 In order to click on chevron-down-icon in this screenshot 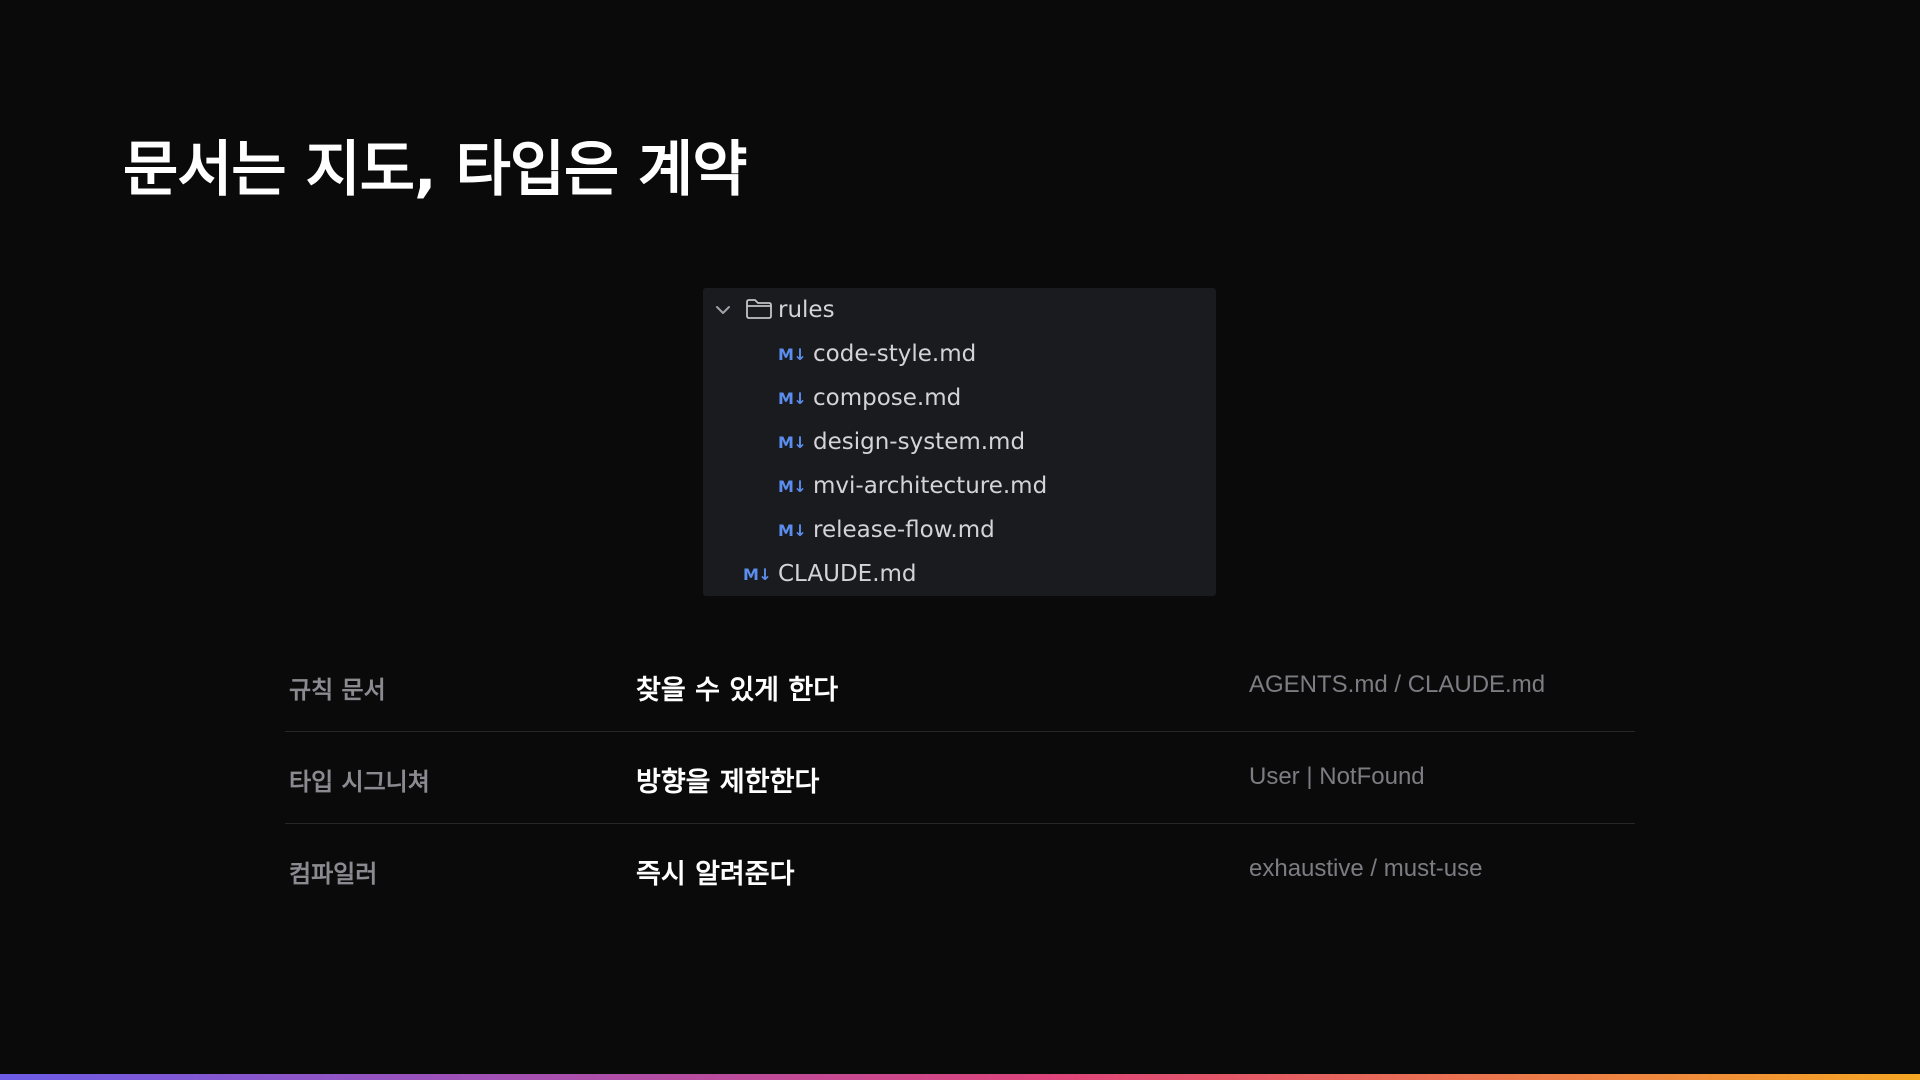, I will do `click(723, 310)`.